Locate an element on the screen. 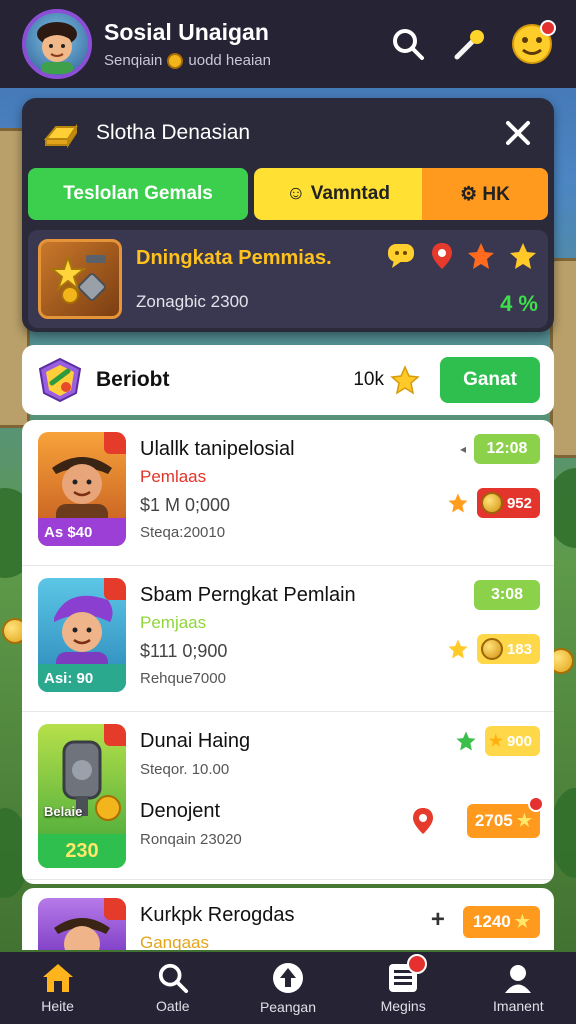 Image resolution: width=576 pixels, height=1024 pixels. magic-wand-icon is located at coordinates (469, 45).